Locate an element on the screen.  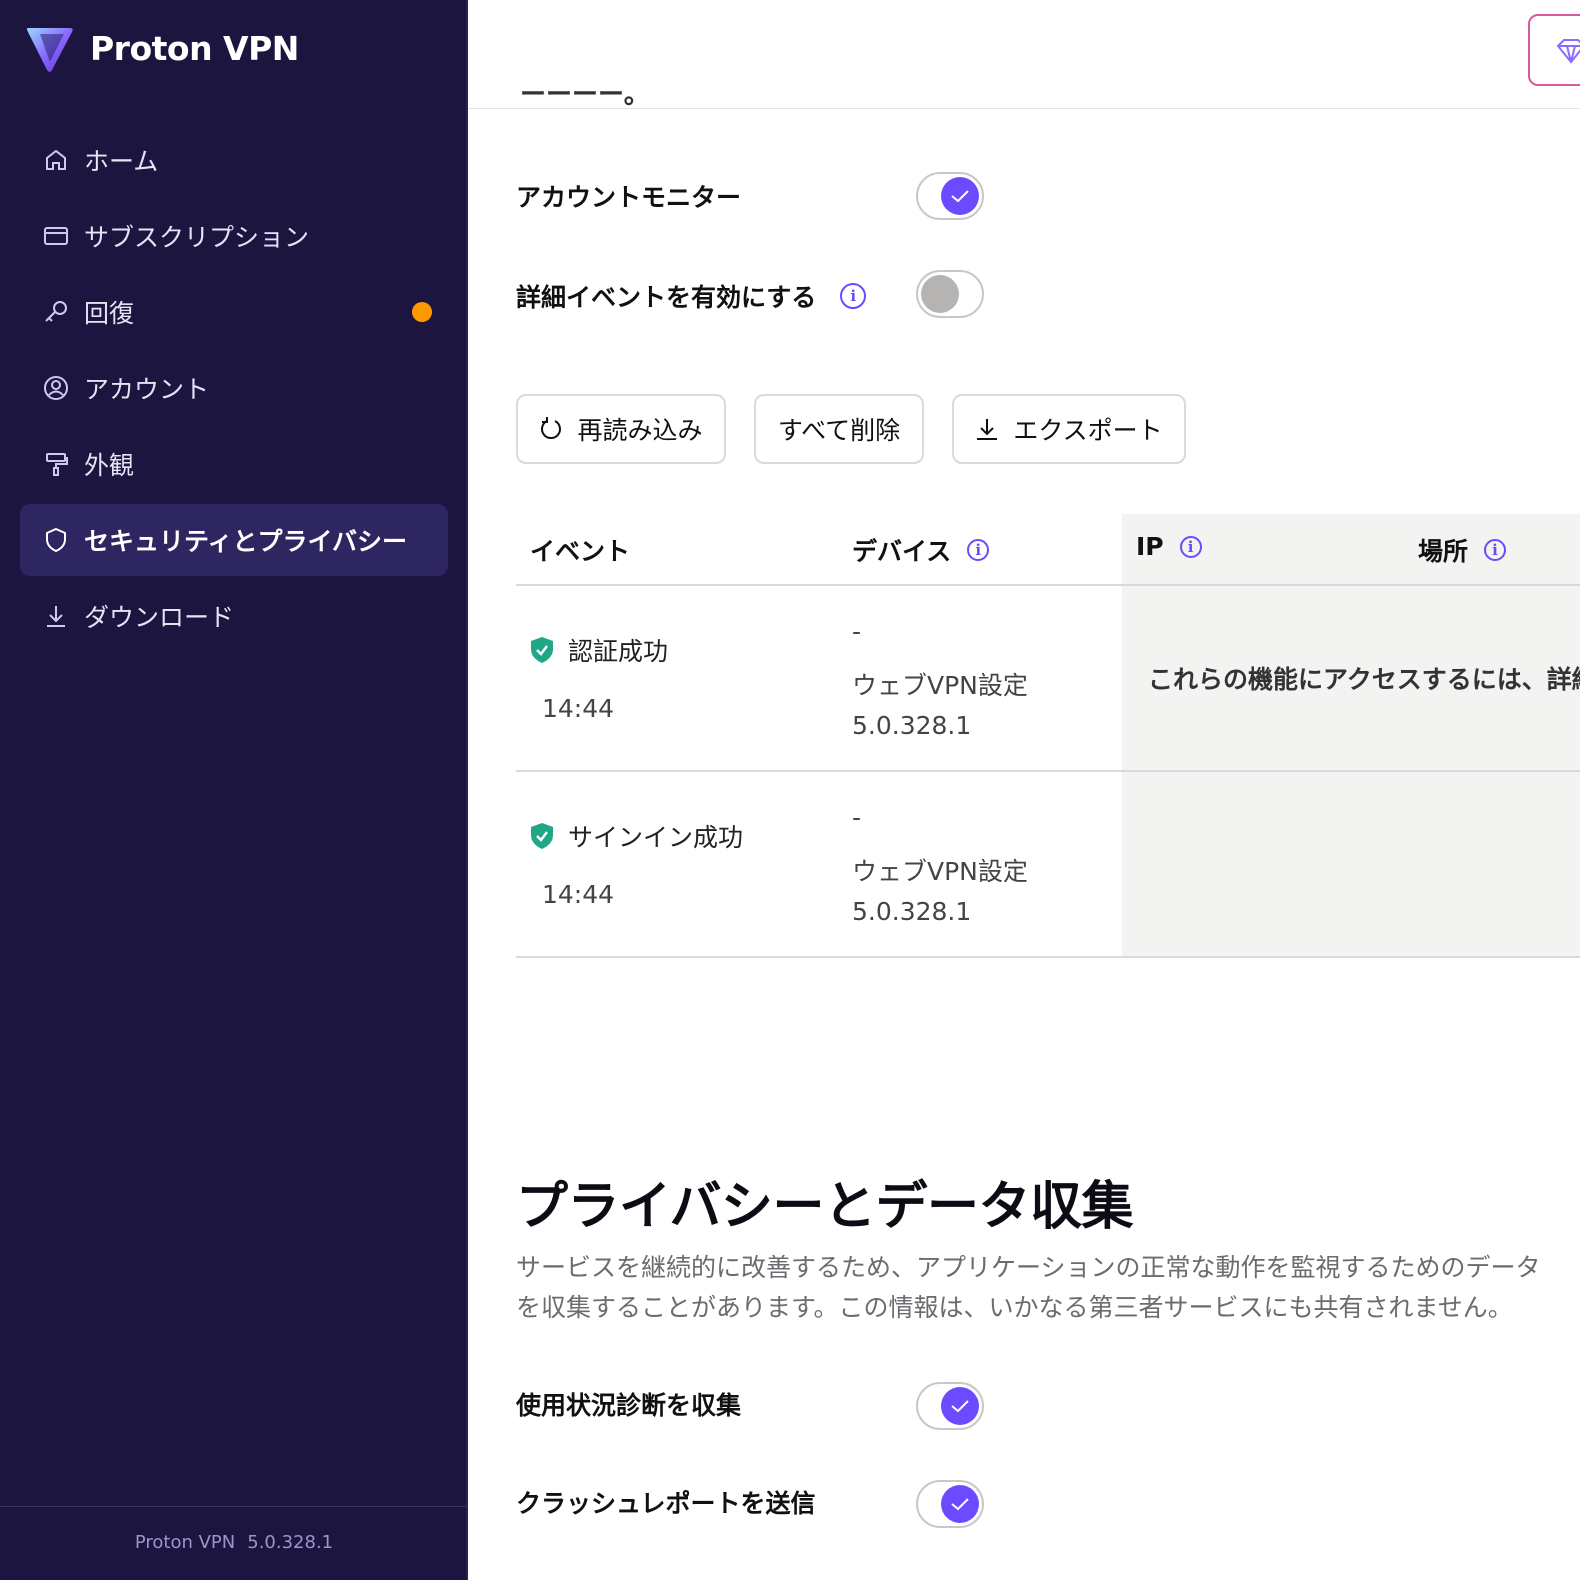
reload-button: 再読み込み is located at coordinates (621, 429).